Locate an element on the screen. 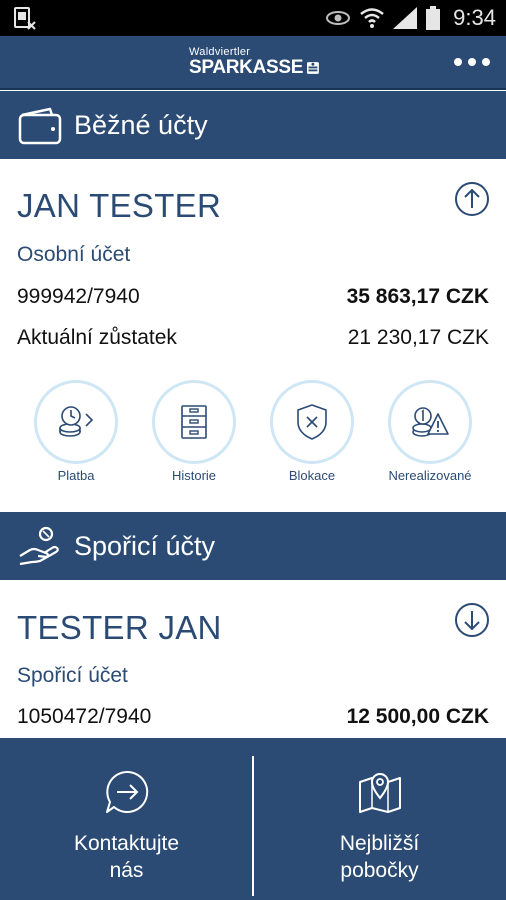 This screenshot has width=506, height=900. clock: 9:34 is located at coordinates (474, 17).